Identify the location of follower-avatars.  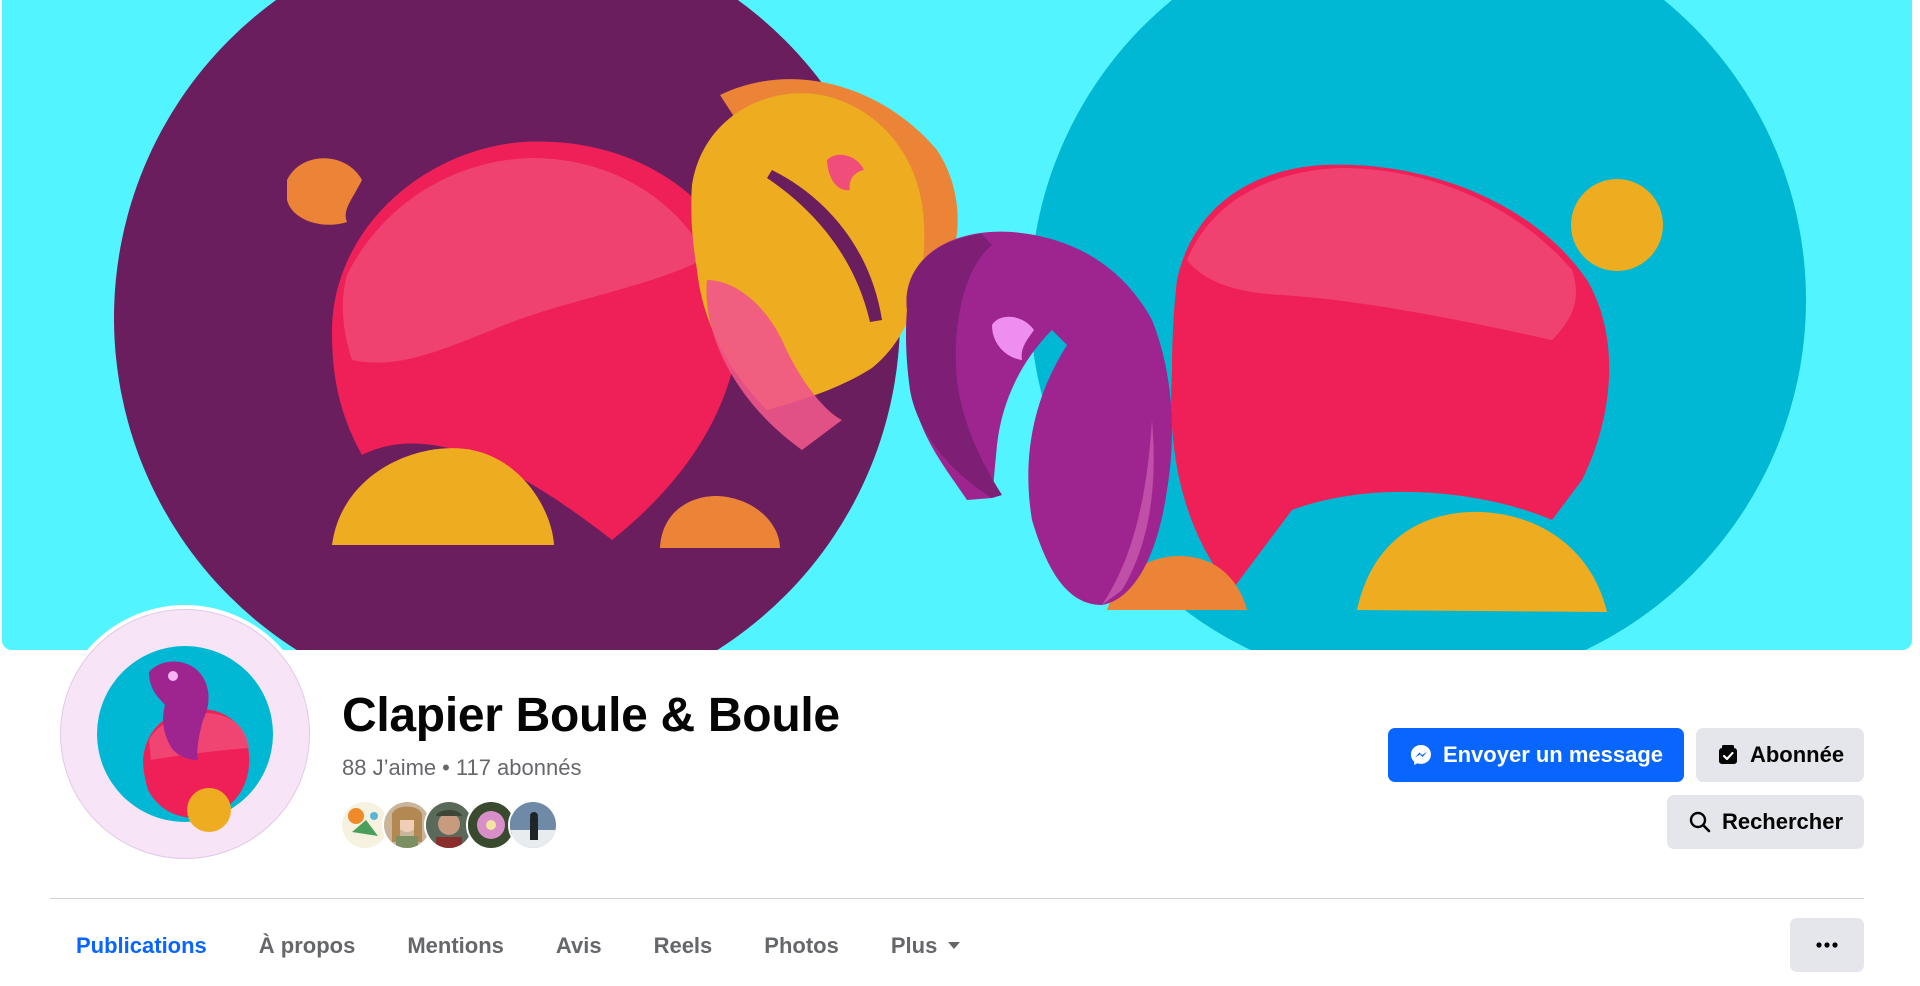
(449, 825).